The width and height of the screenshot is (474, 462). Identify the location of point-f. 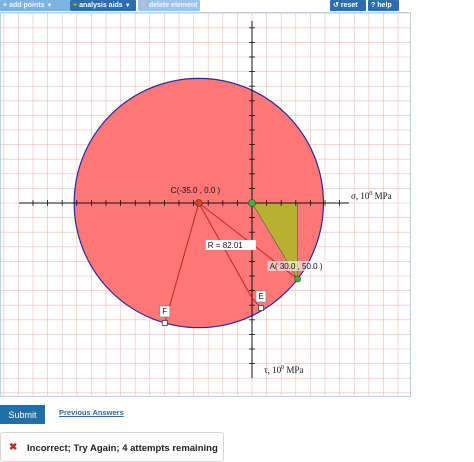
(164, 323).